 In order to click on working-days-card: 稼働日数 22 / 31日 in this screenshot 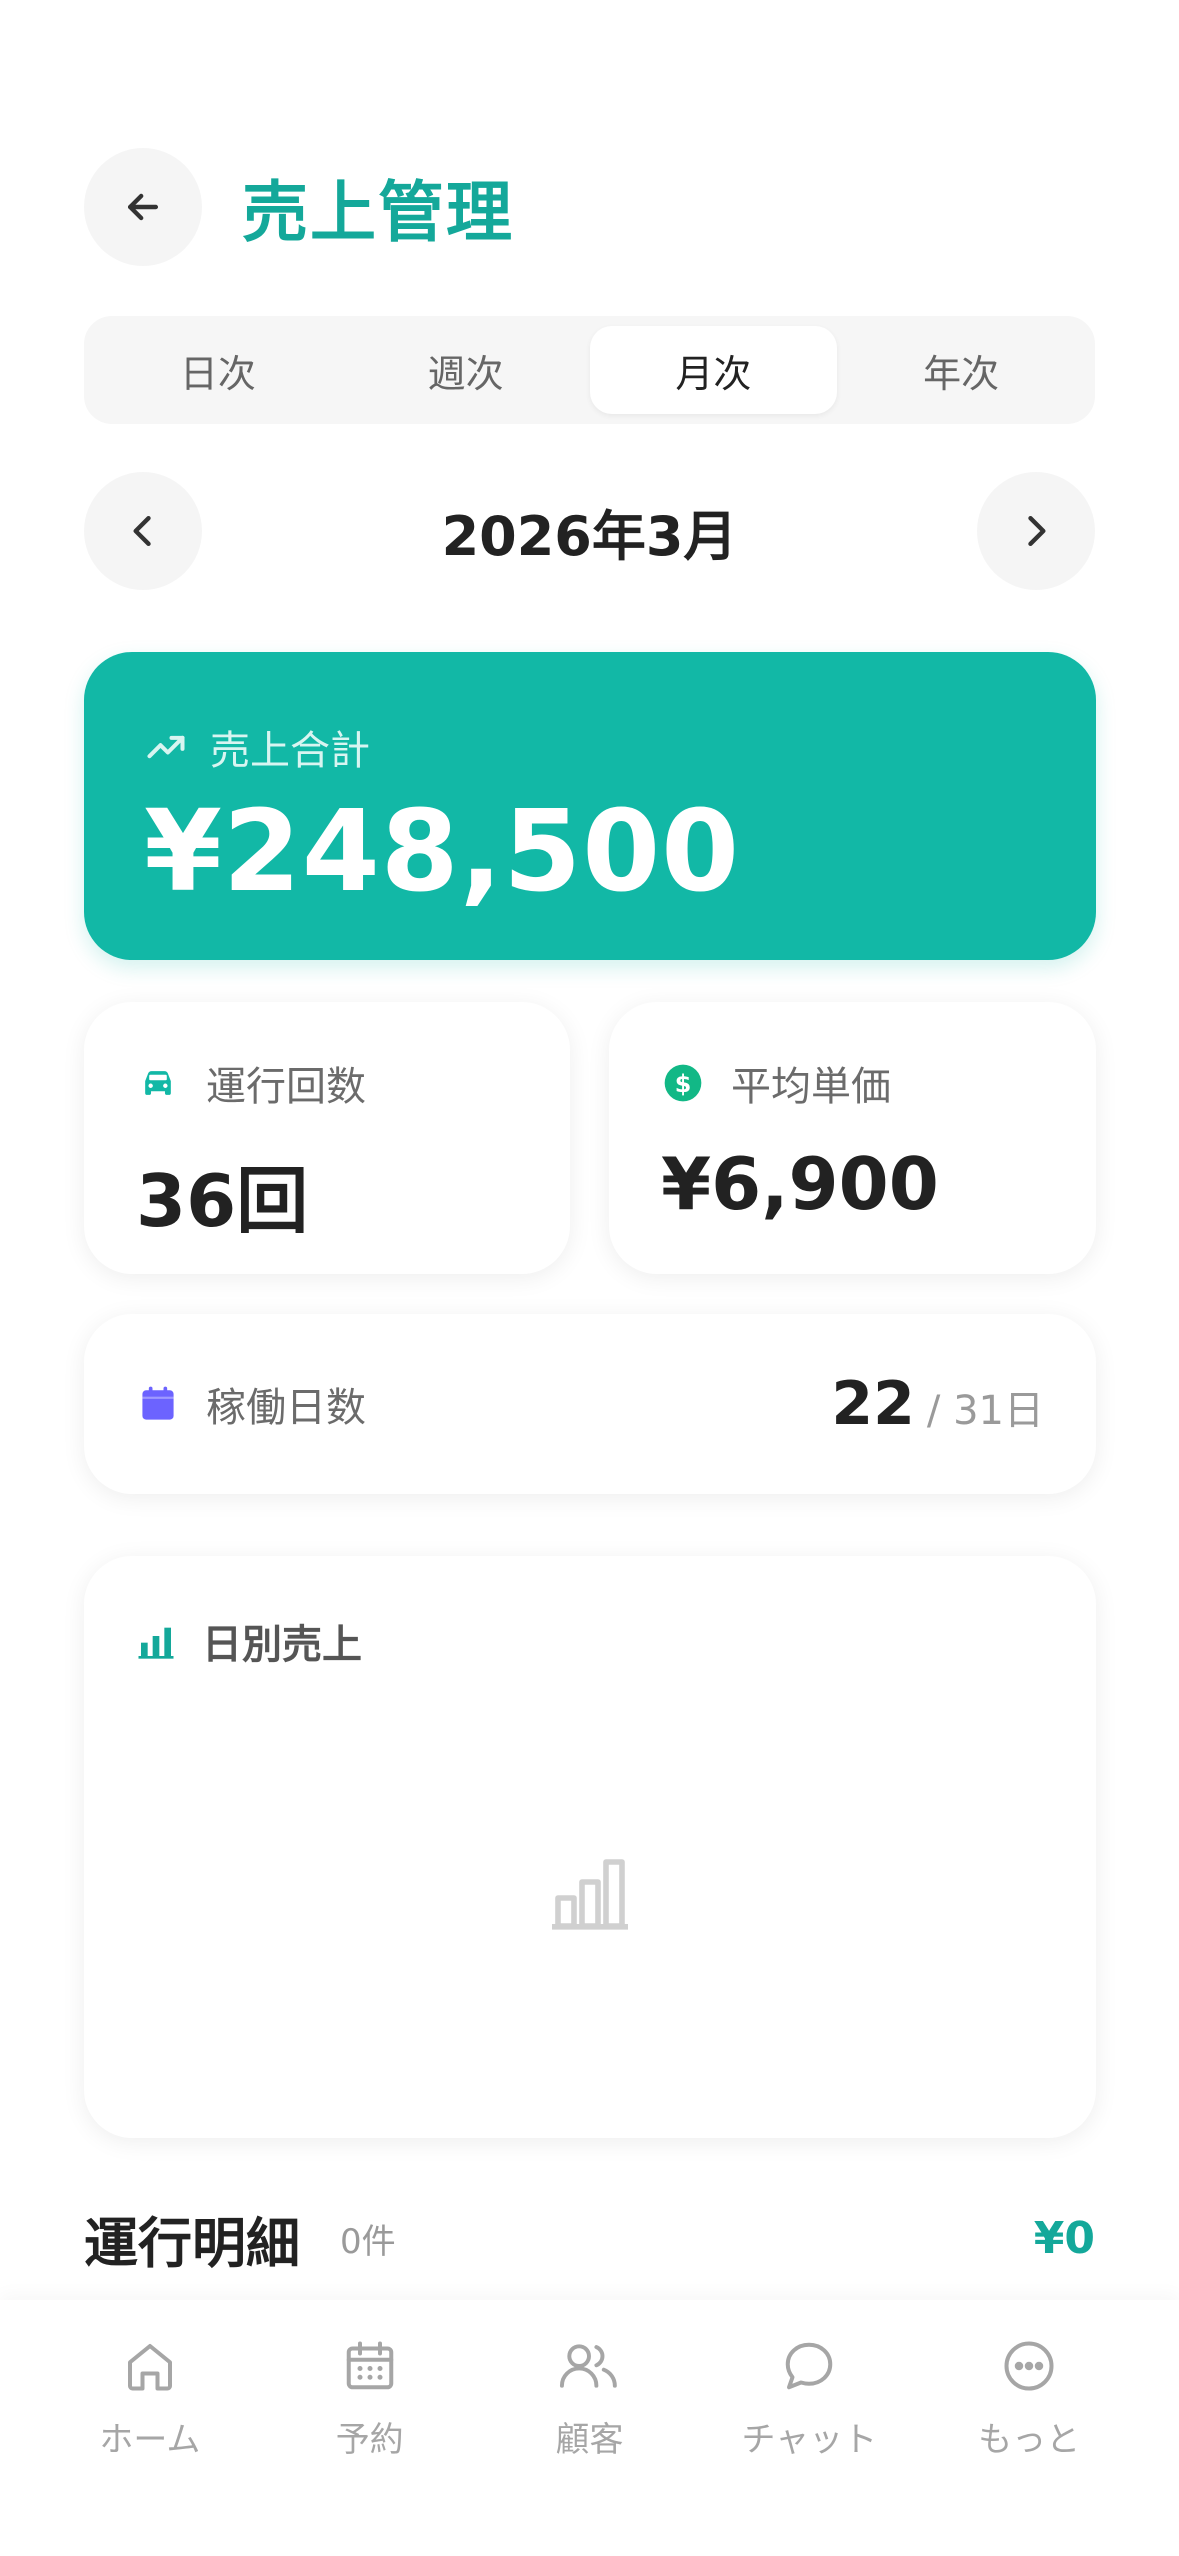, I will do `click(590, 1404)`.